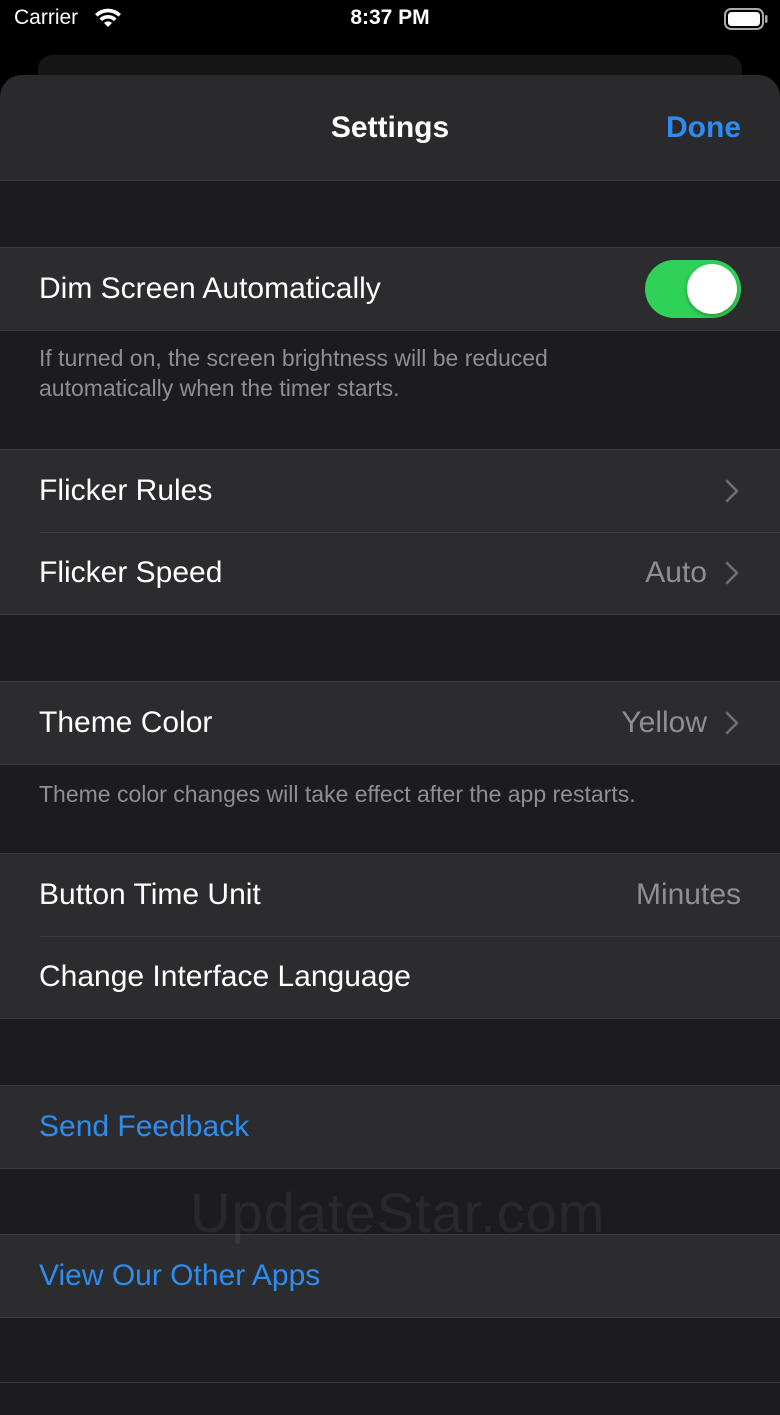 This screenshot has width=780, height=1415. I want to click on other-apps-group: View Our Other Apps, so click(390, 1276).